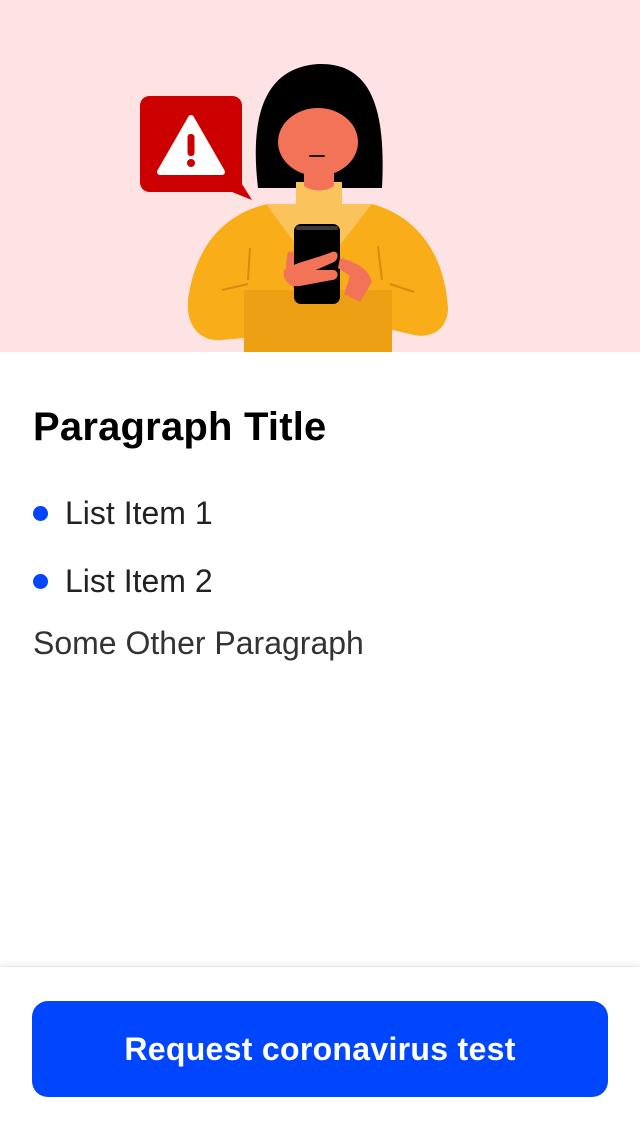  Describe the element at coordinates (320, 581) in the screenshot. I see `list-item: List Item 2` at that location.